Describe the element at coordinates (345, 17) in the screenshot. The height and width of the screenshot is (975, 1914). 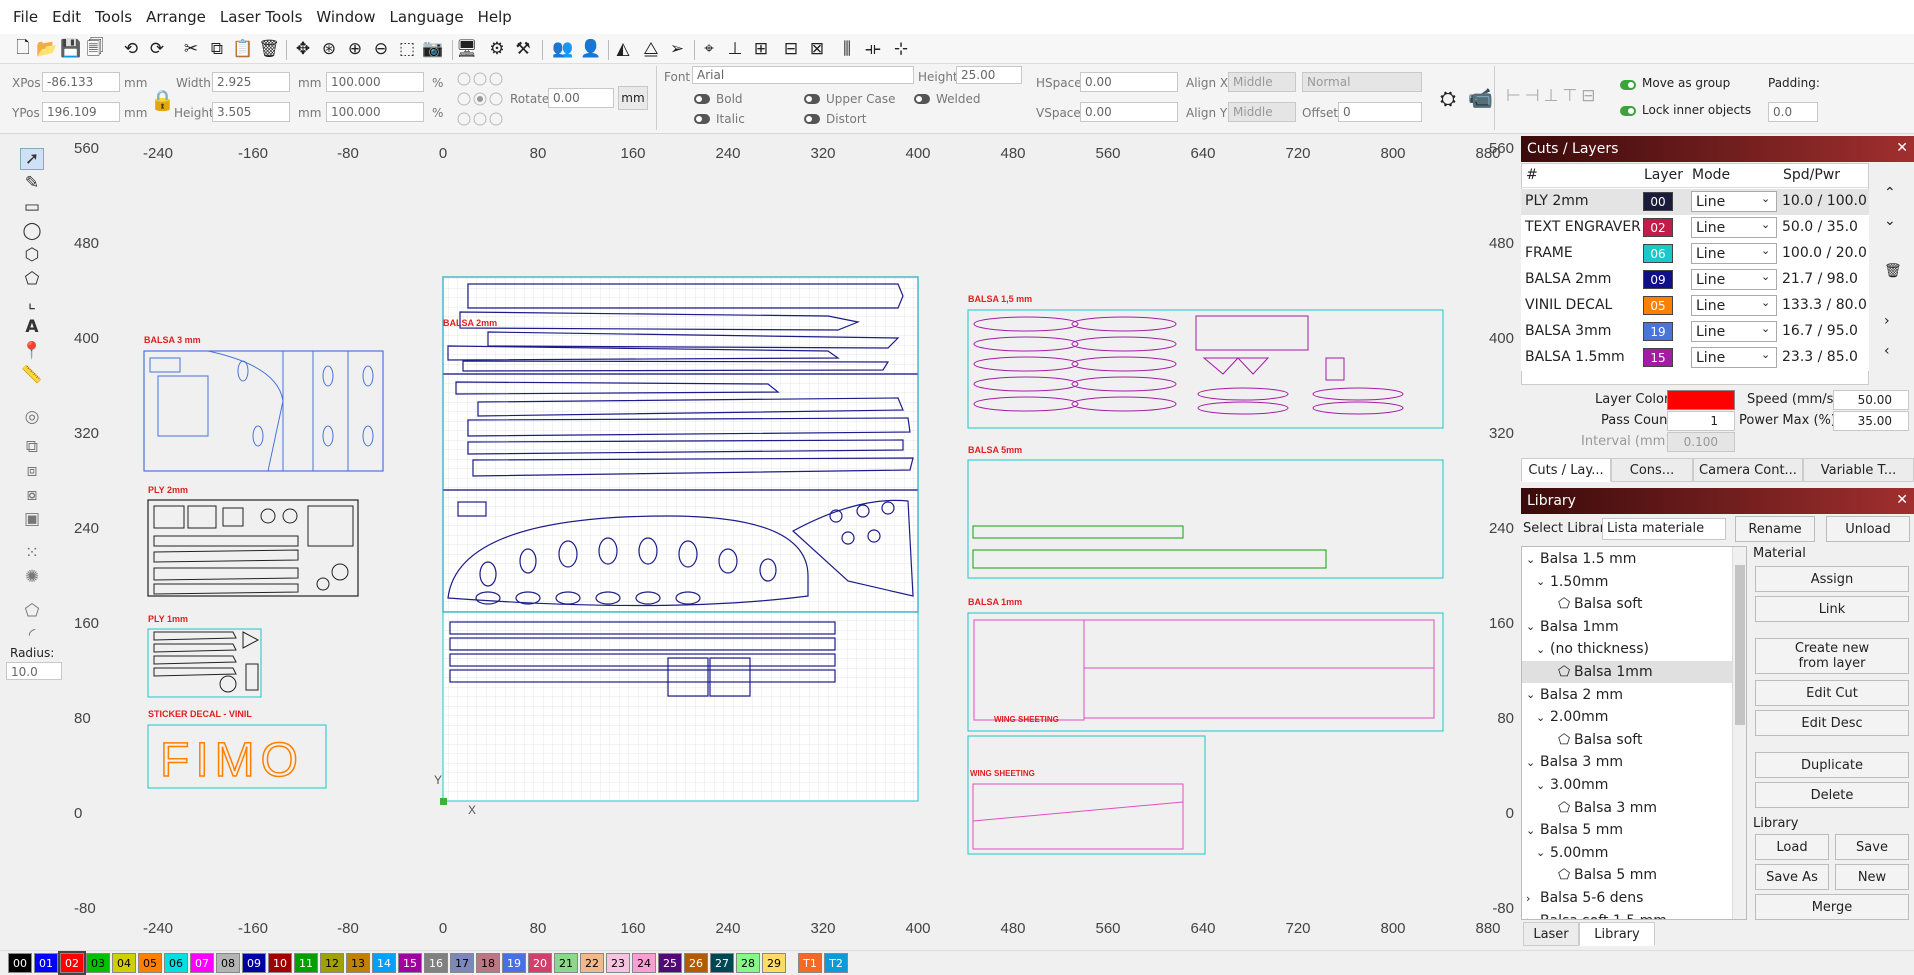
I see `menu-window: Window` at that location.